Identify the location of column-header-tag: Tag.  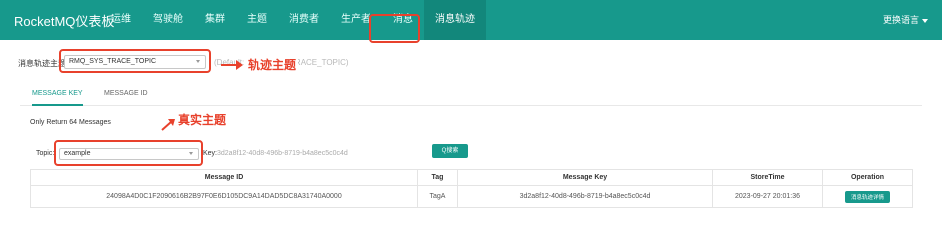
(437, 177).